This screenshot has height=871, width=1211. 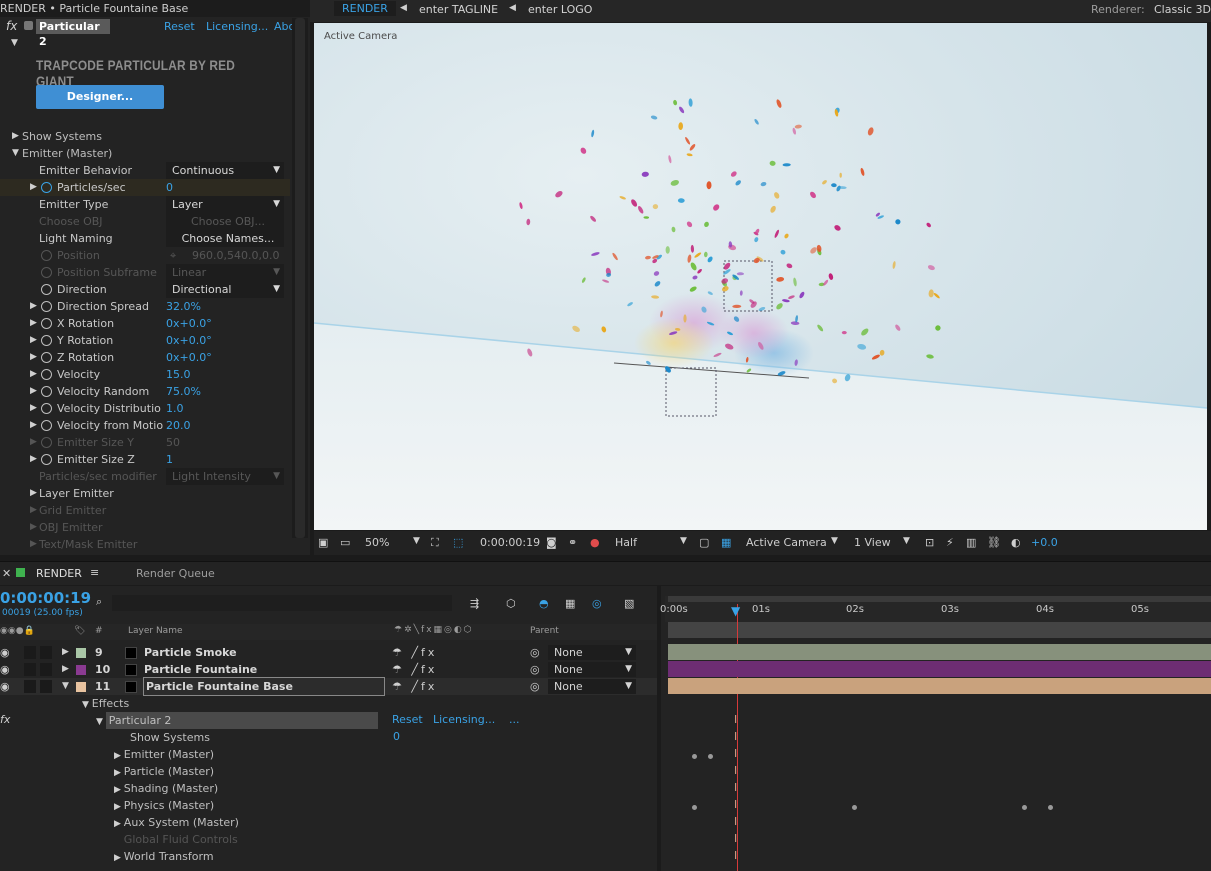 I want to click on show-snapshot-icon: ⚭, so click(x=572, y=542).